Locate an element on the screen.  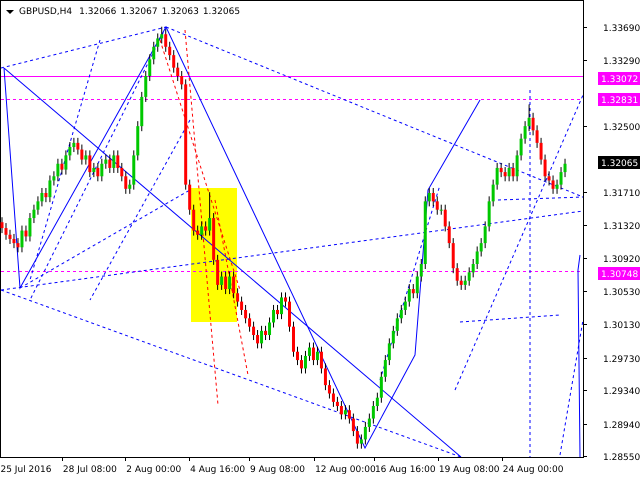
price-label: 1.30920 is located at coordinates (621, 260).